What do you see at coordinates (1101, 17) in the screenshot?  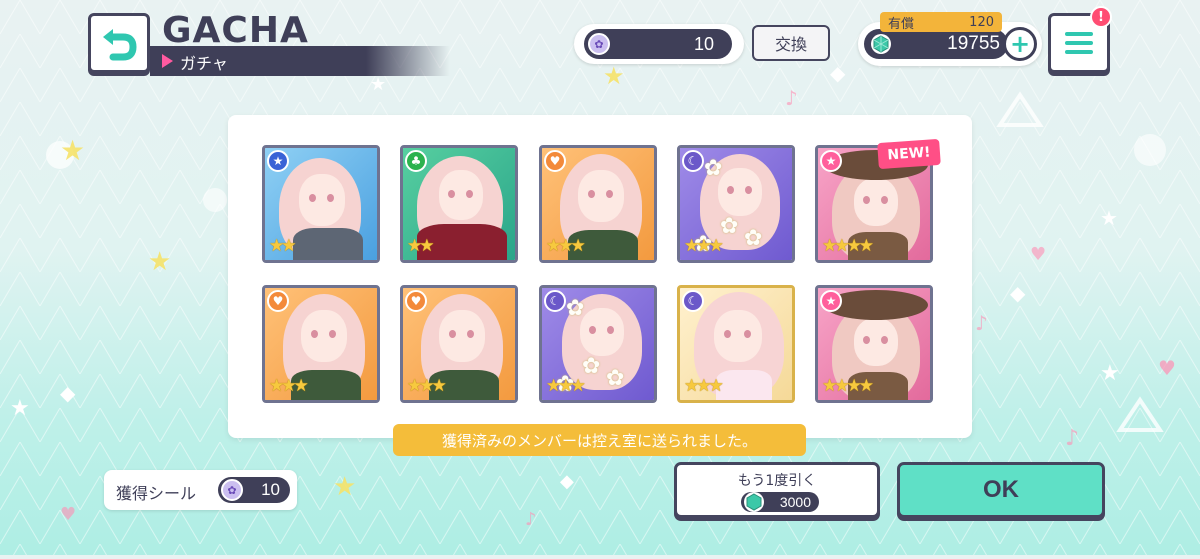 I see `notification-badge-icon: !` at bounding box center [1101, 17].